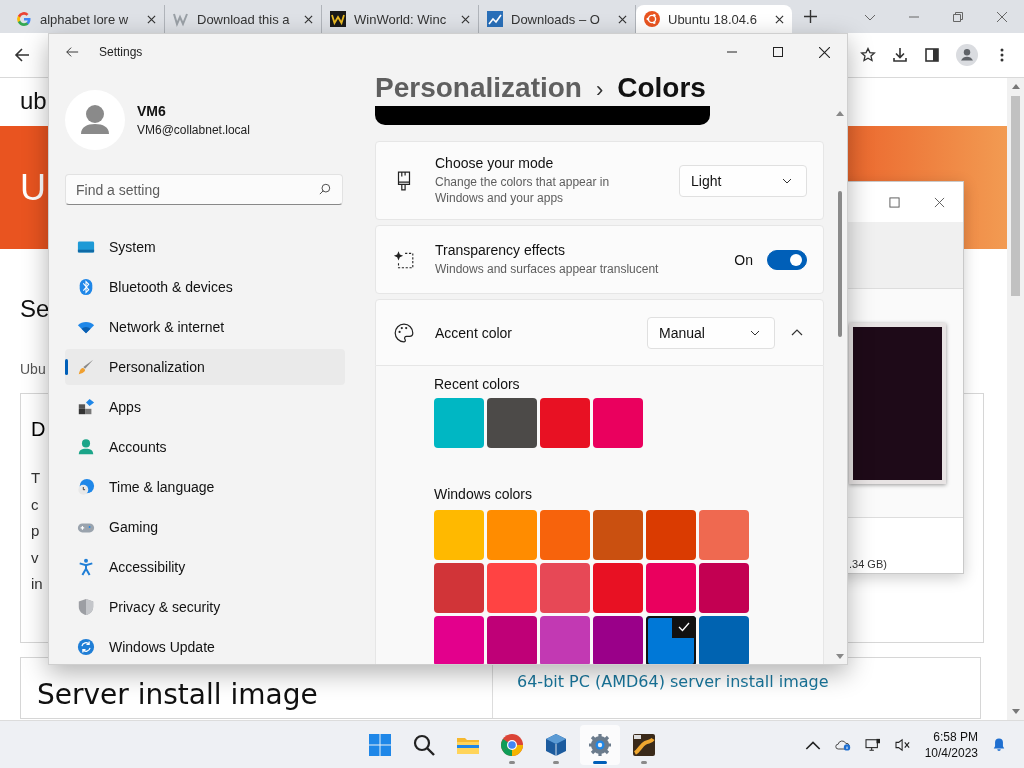 The width and height of the screenshot is (1024, 768). Describe the element at coordinates (22, 55) in the screenshot. I see `back-arrow-icon` at that location.